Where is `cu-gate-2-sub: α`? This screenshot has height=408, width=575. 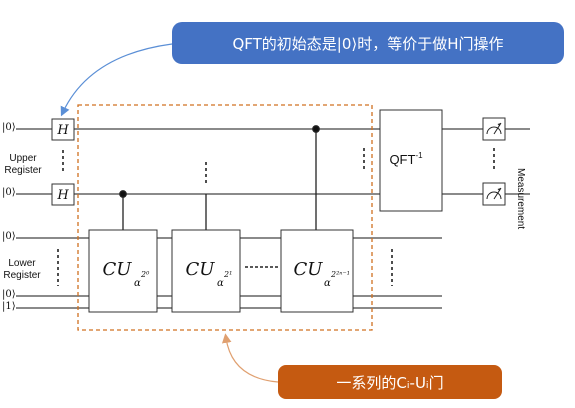
cu-gate-2-sub: α is located at coordinates (220, 283).